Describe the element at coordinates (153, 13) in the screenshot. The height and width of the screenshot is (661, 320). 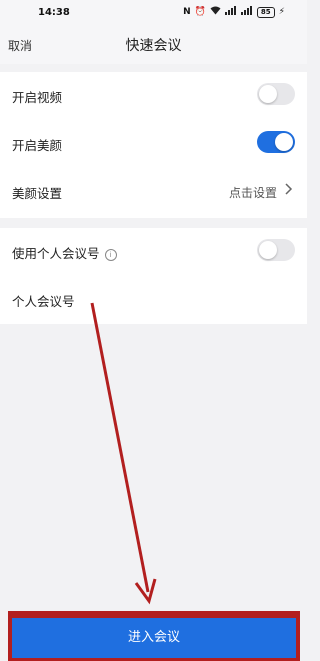
I see `status-bar: 14:38 N ⏰ 85 ⚡` at that location.